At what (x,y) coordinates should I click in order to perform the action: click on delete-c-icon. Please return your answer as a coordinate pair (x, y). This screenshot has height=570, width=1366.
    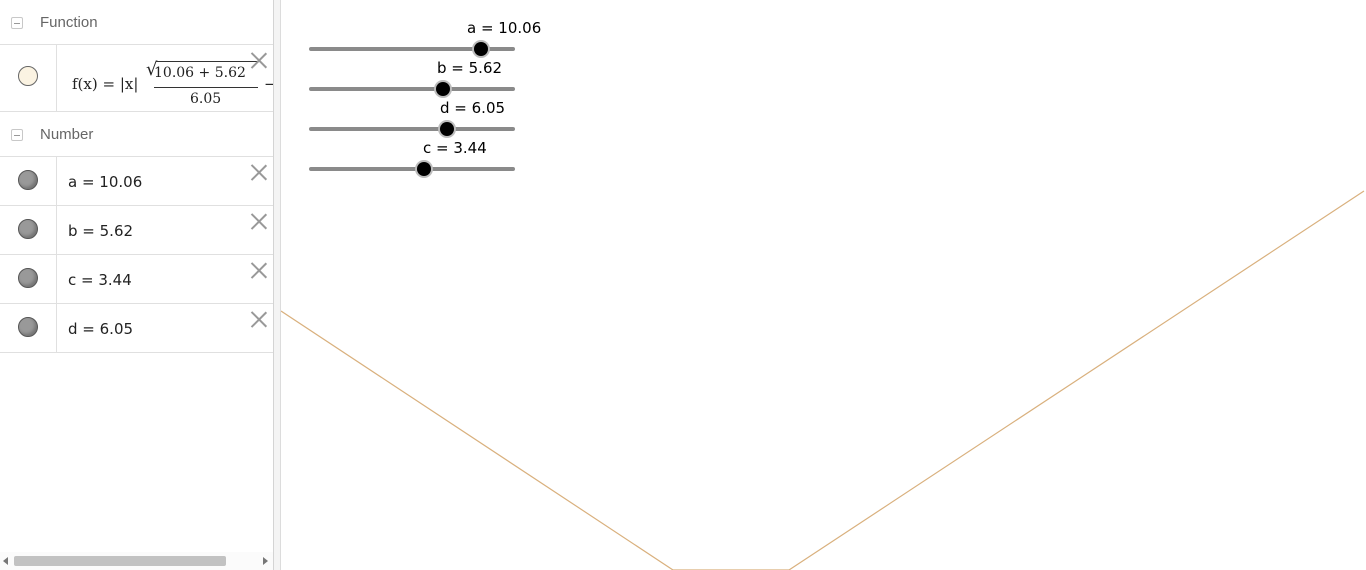
    Looking at the image, I should click on (259, 270).